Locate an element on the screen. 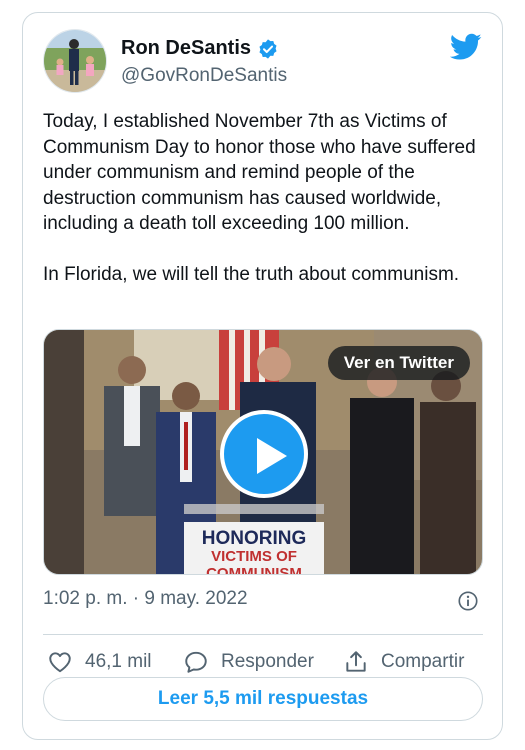 Image resolution: width=525 pixels, height=750 pixels. podium-sign-line-1: HONORING is located at coordinates (254, 538).